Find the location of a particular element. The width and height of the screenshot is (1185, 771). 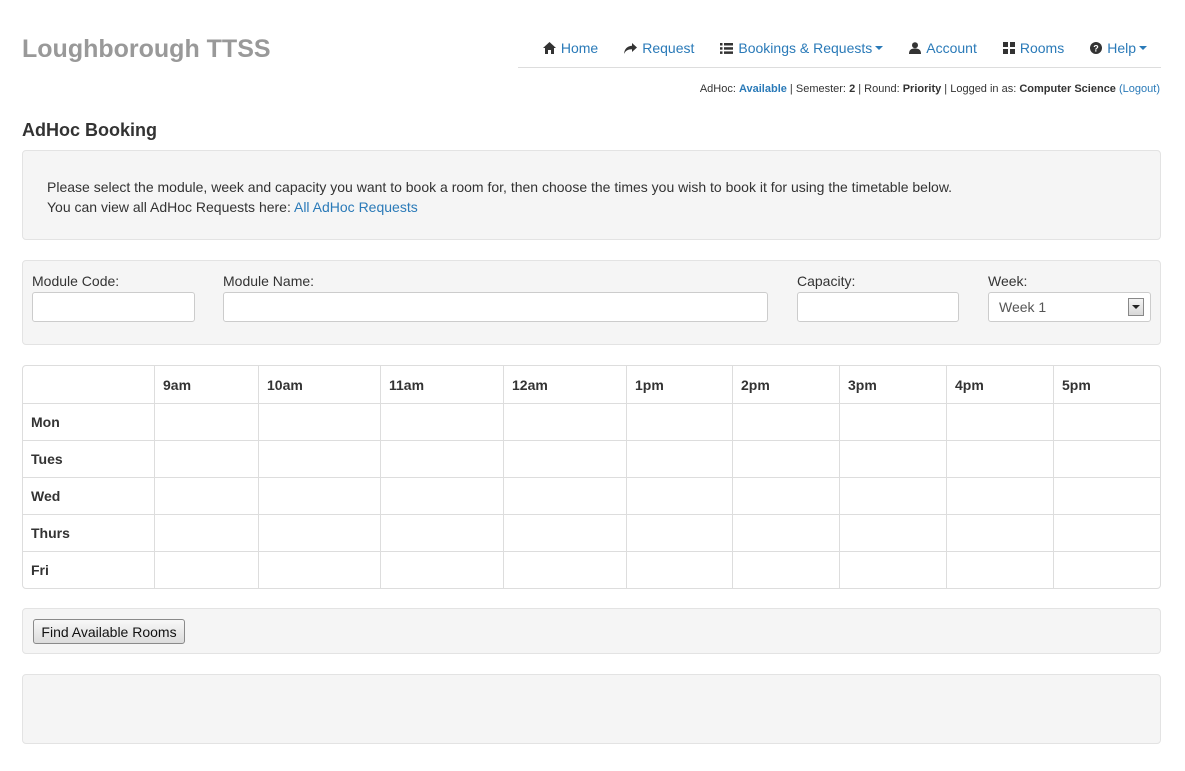

nav-account: Account is located at coordinates (943, 48).